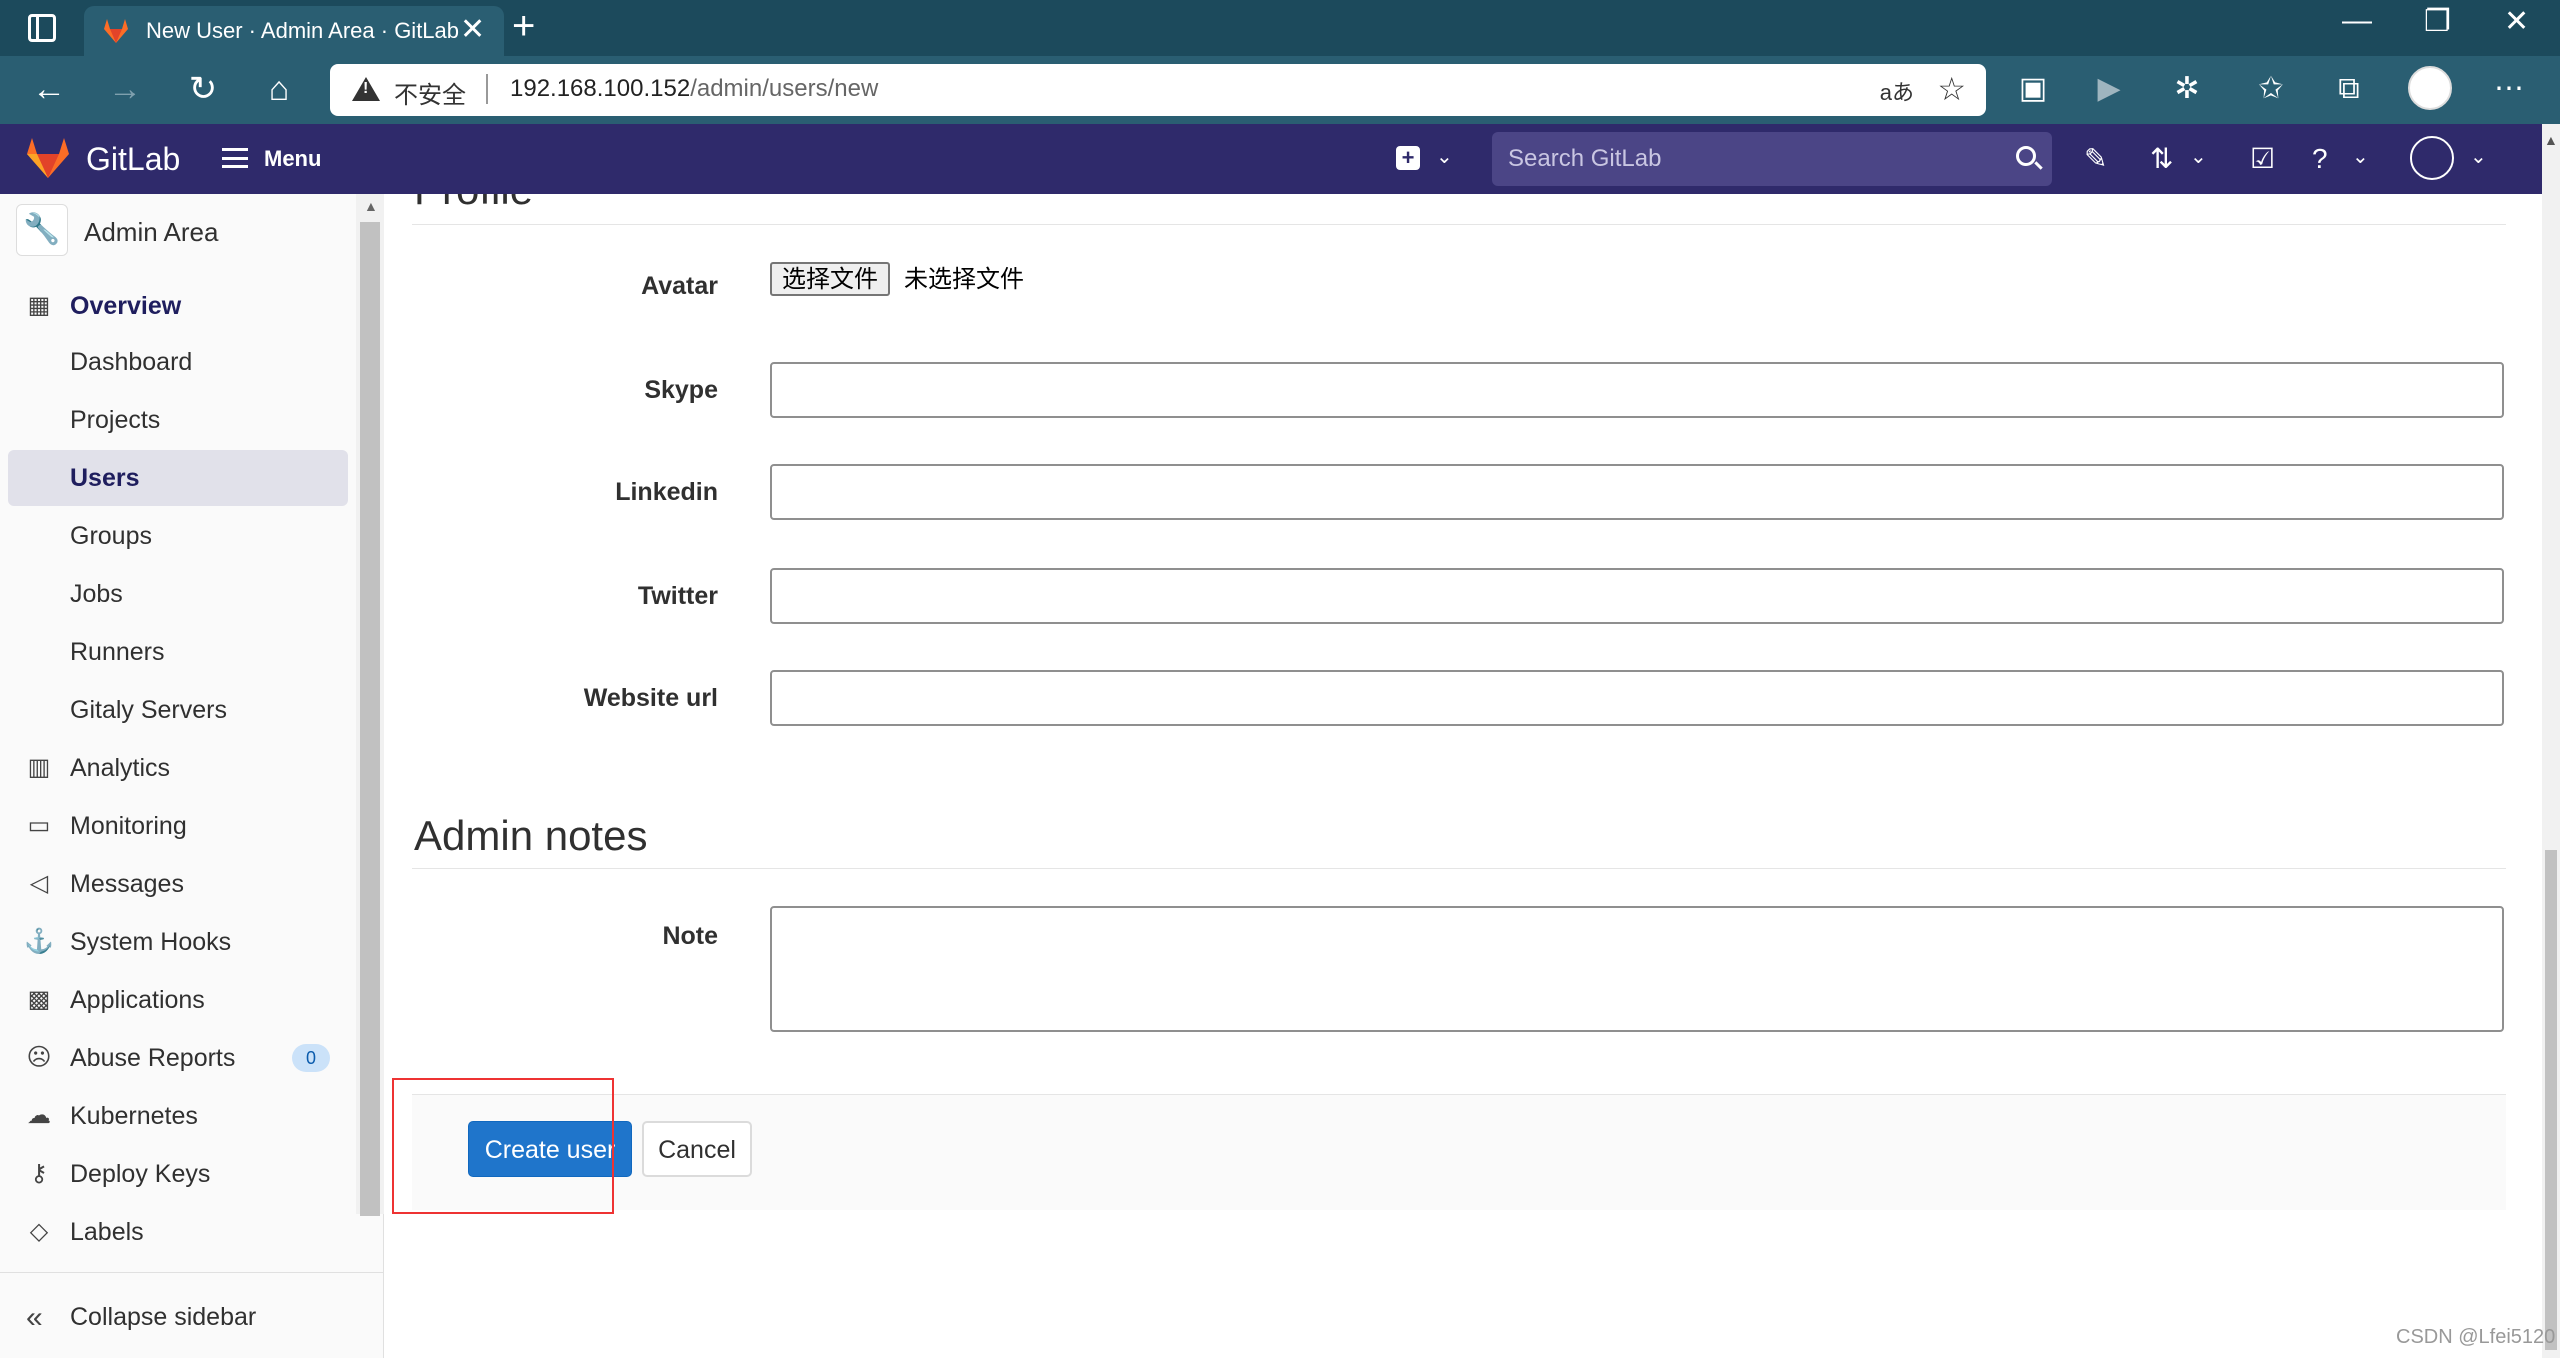 The height and width of the screenshot is (1358, 2560). What do you see at coordinates (2033, 89) in the screenshot?
I see `extension-icon: ▣` at bounding box center [2033, 89].